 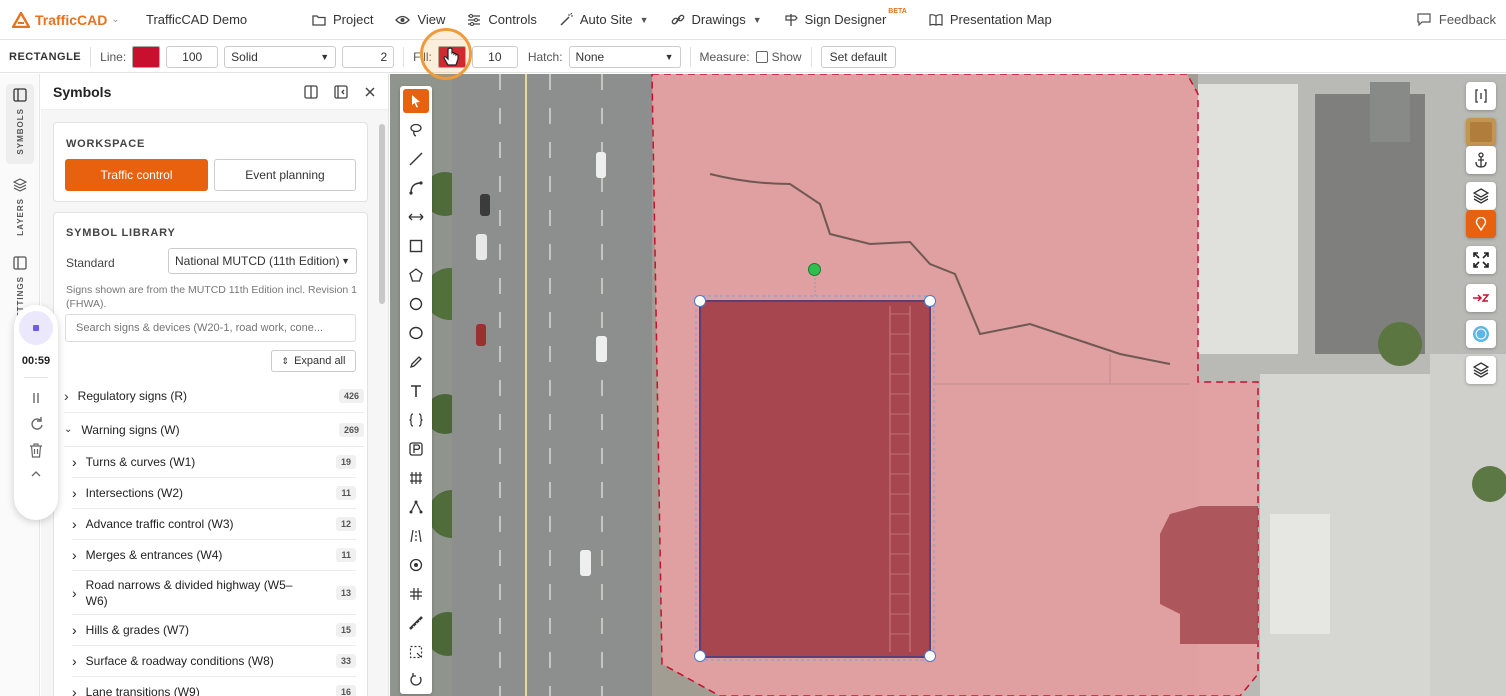 I want to click on project-name: TrafficCAD Demo, so click(x=221, y=19).